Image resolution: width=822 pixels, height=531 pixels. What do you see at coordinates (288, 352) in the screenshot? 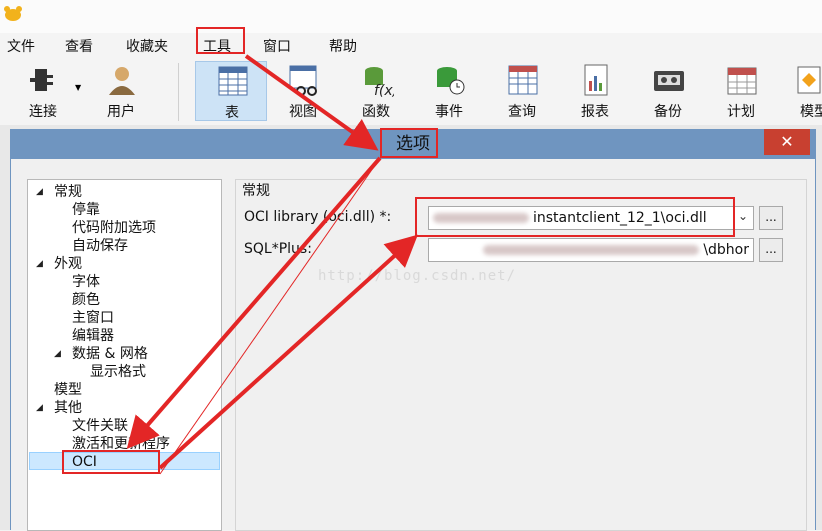
I see `arrow-oci-to-field` at bounding box center [288, 352].